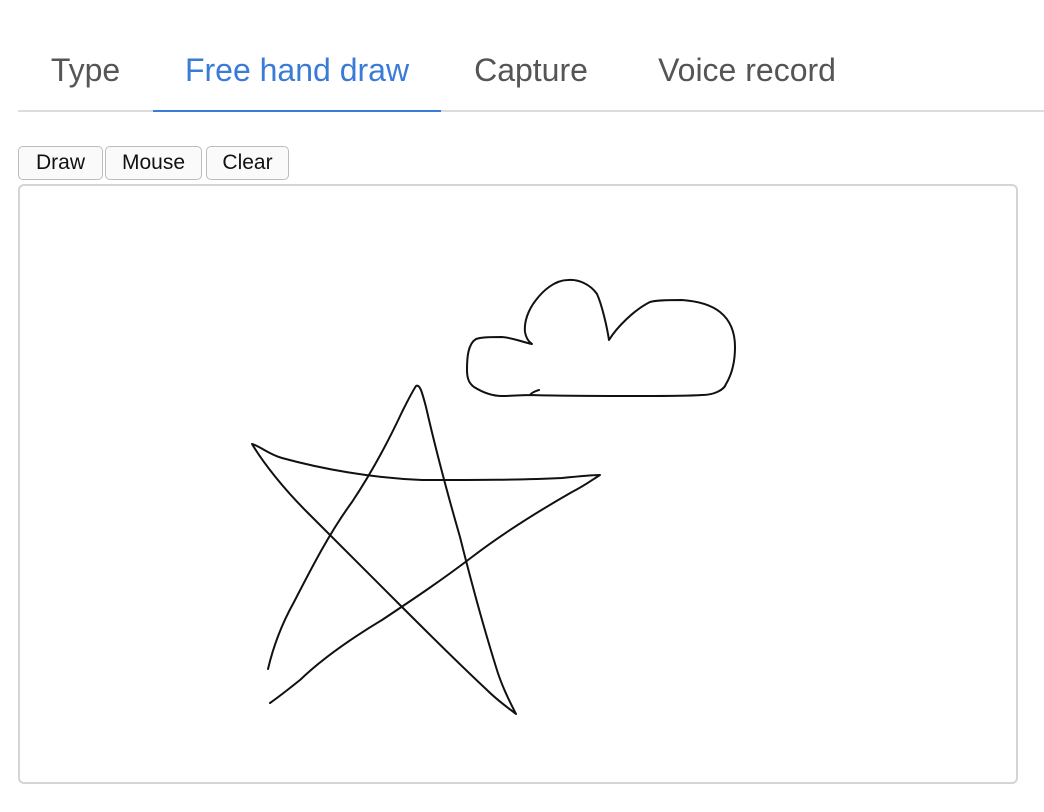 The height and width of the screenshot is (812, 1044). What do you see at coordinates (747, 70) in the screenshot?
I see `tab-voice-record-label: Voice record` at bounding box center [747, 70].